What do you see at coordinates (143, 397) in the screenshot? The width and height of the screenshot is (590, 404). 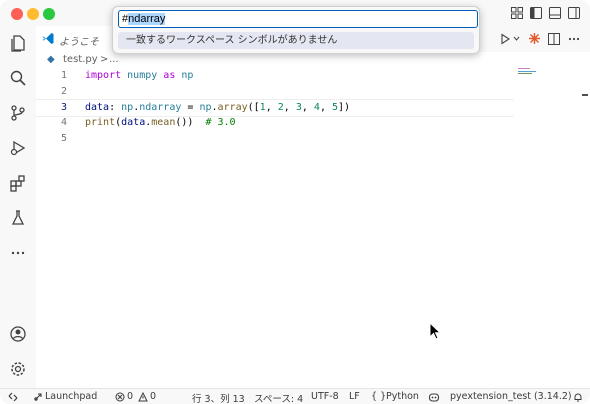 I see `warning-icon` at bounding box center [143, 397].